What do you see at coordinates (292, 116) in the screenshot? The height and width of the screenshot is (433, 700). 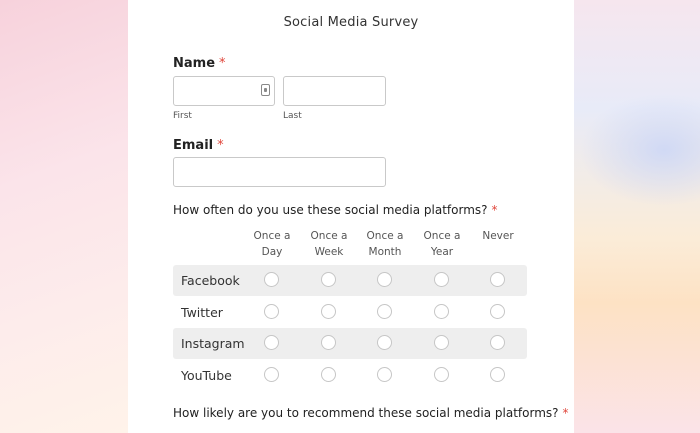 I see `last-name-sublabel: Last` at bounding box center [292, 116].